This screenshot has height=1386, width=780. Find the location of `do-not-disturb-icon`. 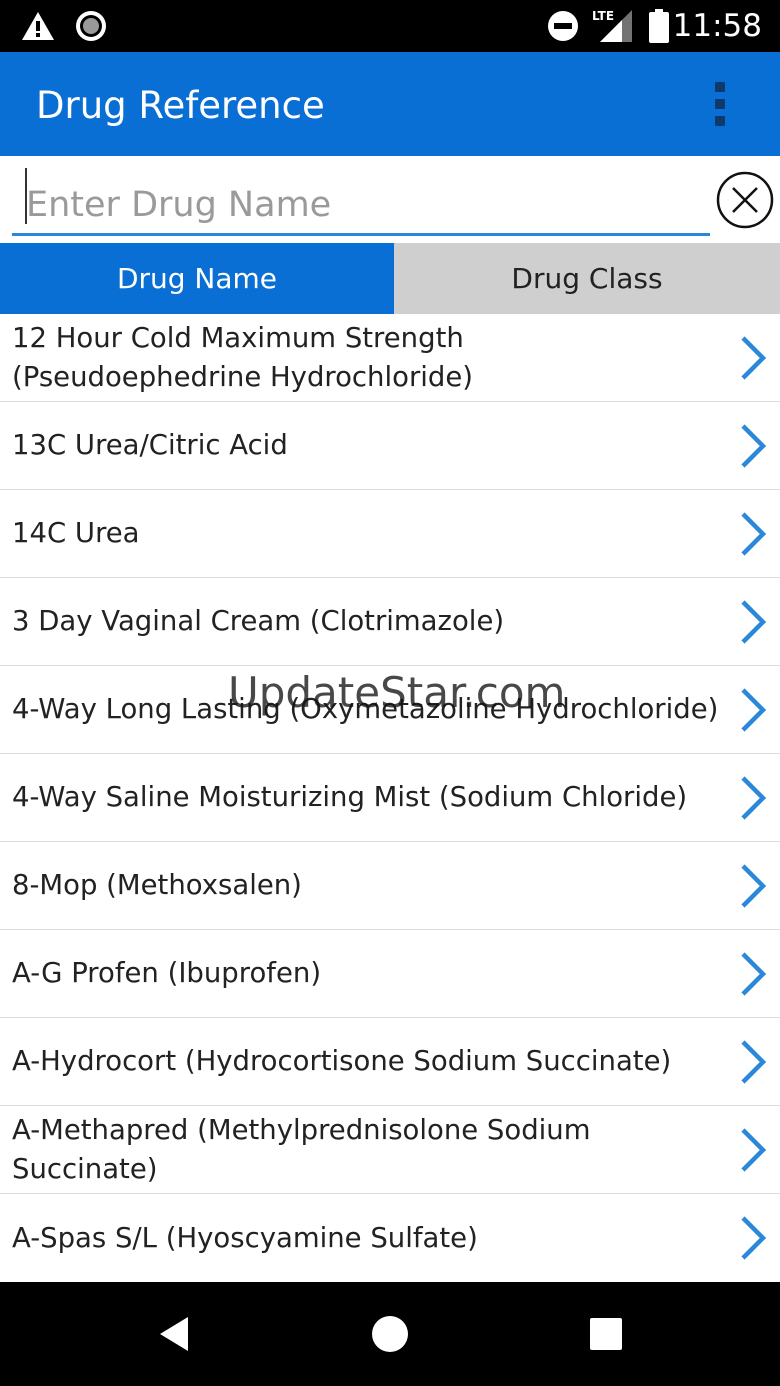

do-not-disturb-icon is located at coordinates (563, 26).